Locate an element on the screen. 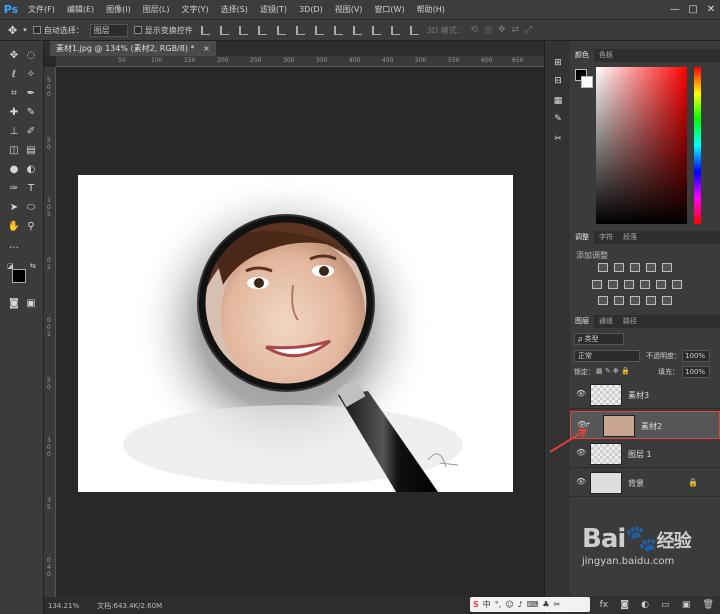  emoji-icon: ☺ is located at coordinates (509, 604).